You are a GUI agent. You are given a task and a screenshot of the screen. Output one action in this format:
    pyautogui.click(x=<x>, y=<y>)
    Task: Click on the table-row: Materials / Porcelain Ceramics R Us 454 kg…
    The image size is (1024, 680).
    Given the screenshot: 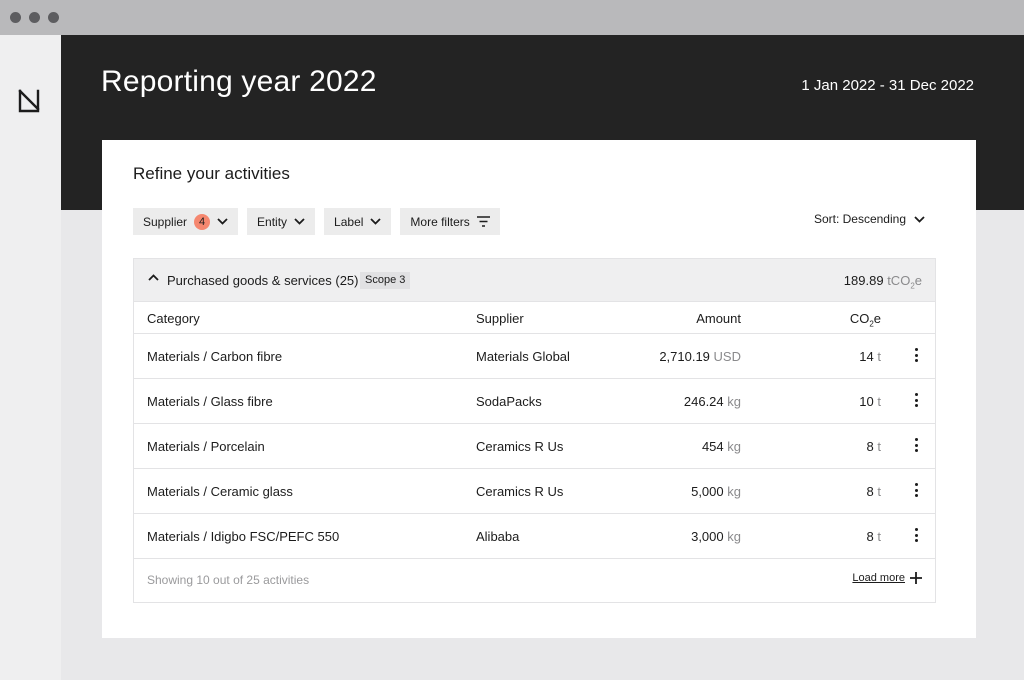 What is the action you would take?
    pyautogui.click(x=534, y=446)
    